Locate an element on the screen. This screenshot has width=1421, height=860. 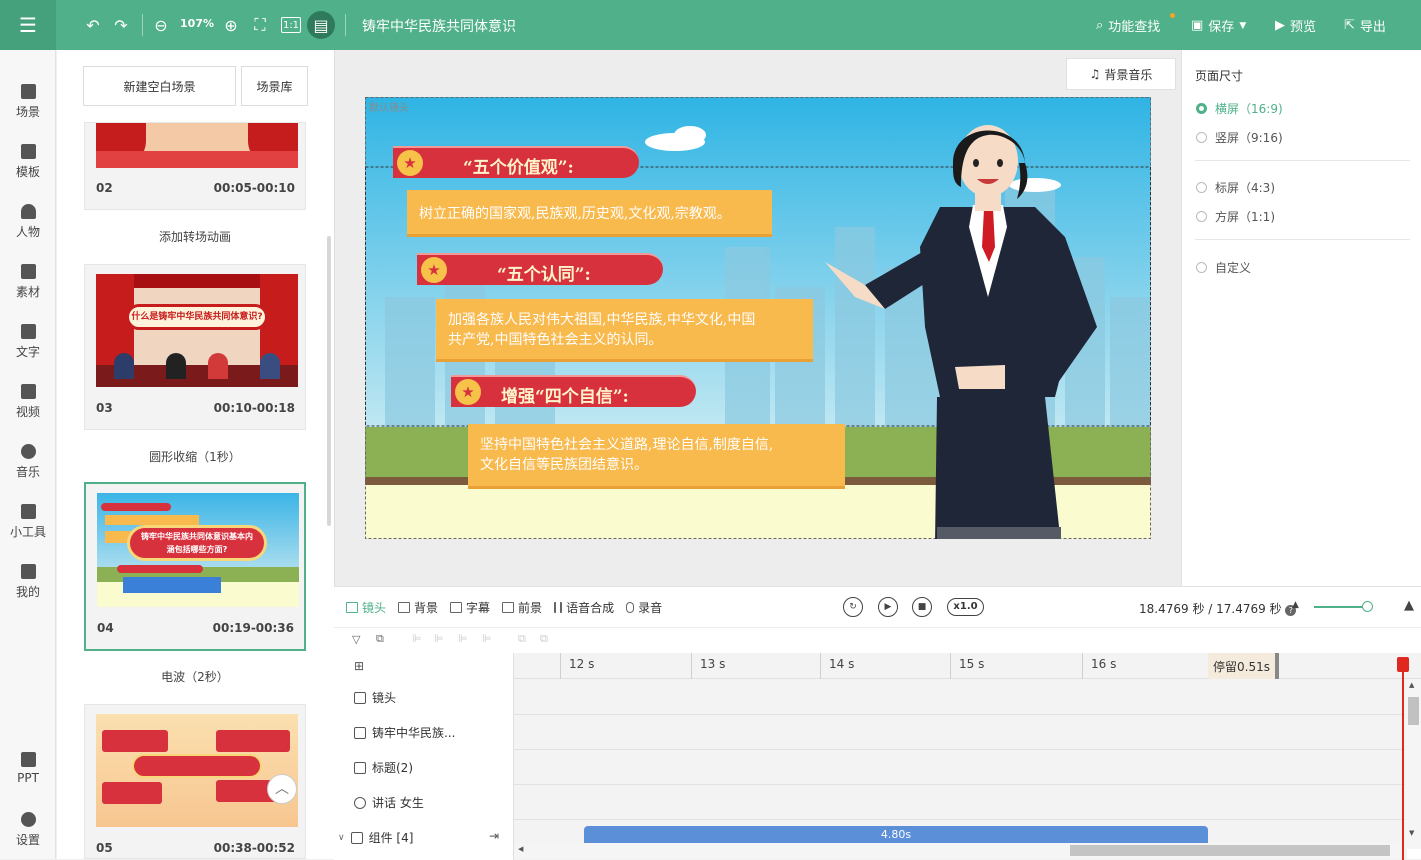
text-box-1: 树立正确的国家观,民族观,历史观,文化观,宗教观。 is located at coordinates (589, 213).